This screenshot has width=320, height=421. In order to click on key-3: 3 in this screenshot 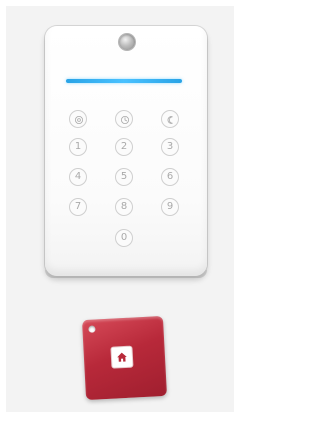, I will do `click(170, 147)`.